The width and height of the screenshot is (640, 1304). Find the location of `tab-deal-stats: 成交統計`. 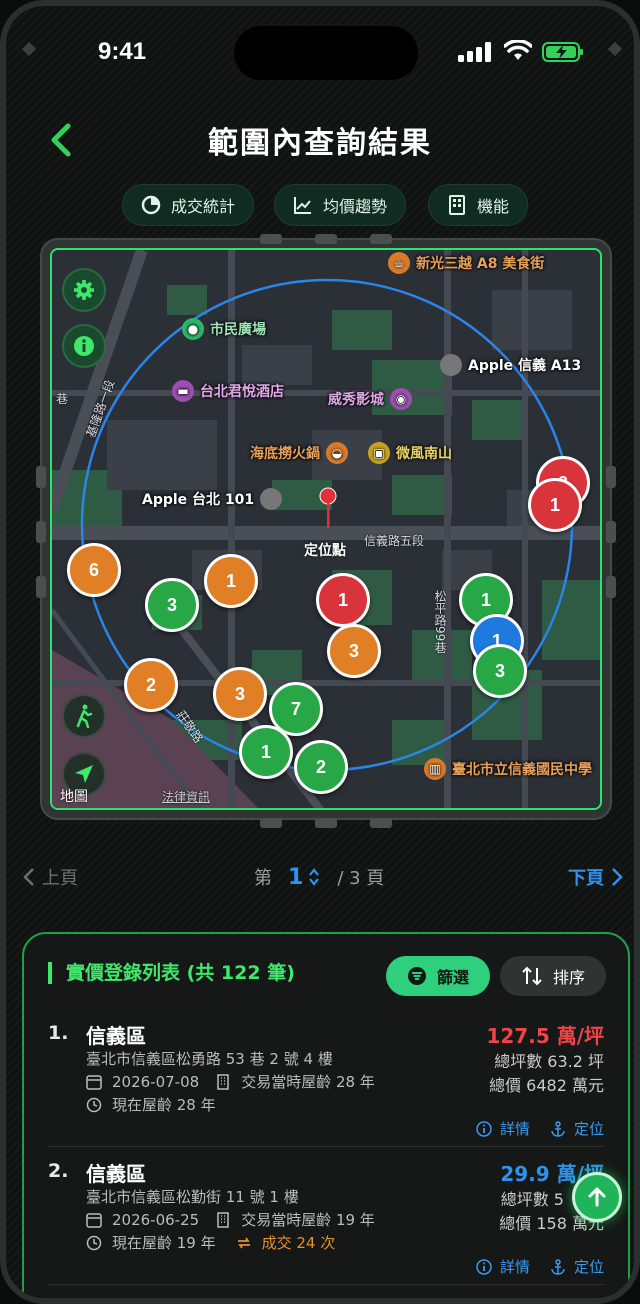

tab-deal-stats: 成交統計 is located at coordinates (188, 205).